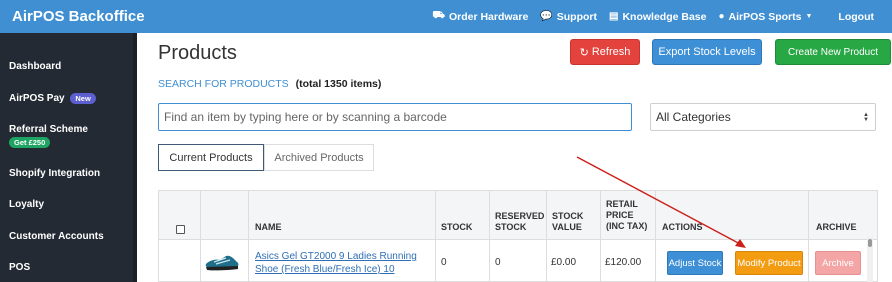 This screenshot has height=282, width=892. What do you see at coordinates (223, 84) in the screenshot?
I see `search-for-products-link: SEARCH FOR PRODUCTS` at bounding box center [223, 84].